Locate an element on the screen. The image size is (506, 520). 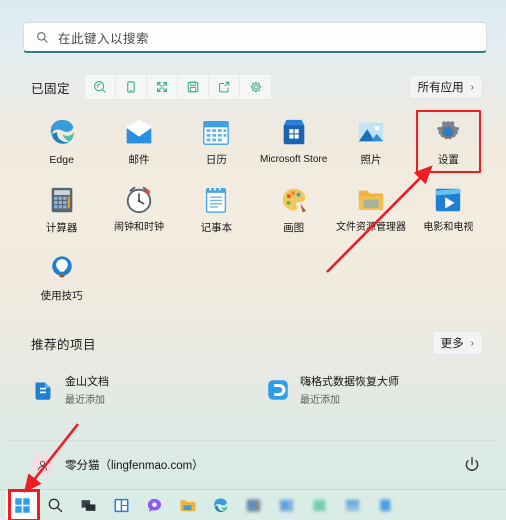
app-label: 文件资源管理器 is located at coordinates (370, 228).